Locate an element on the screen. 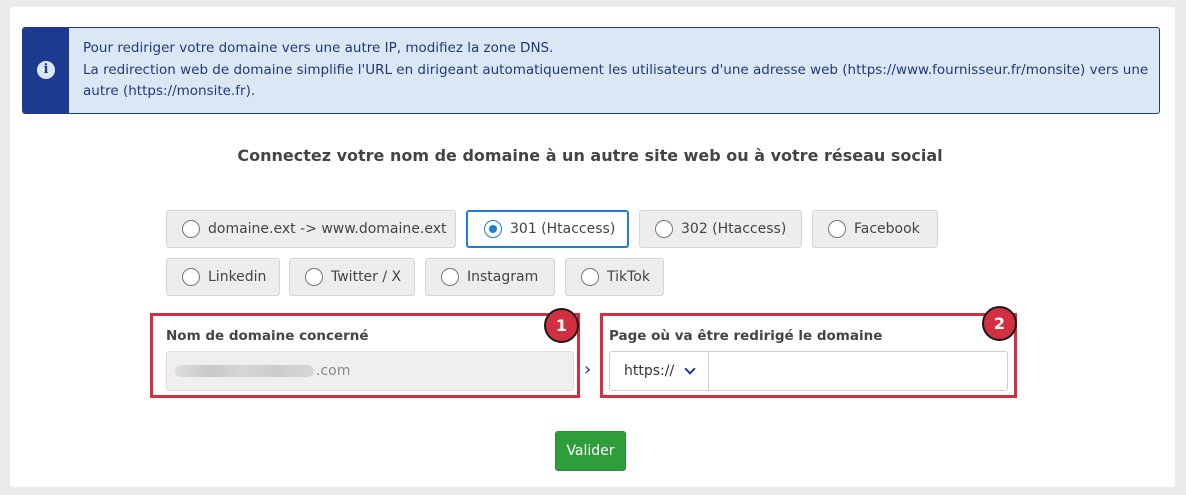 Image resolution: width=1186 pixels, height=495 pixels. option-www-redirect: domaine.ext -> www.domaine.ext is located at coordinates (311, 229).